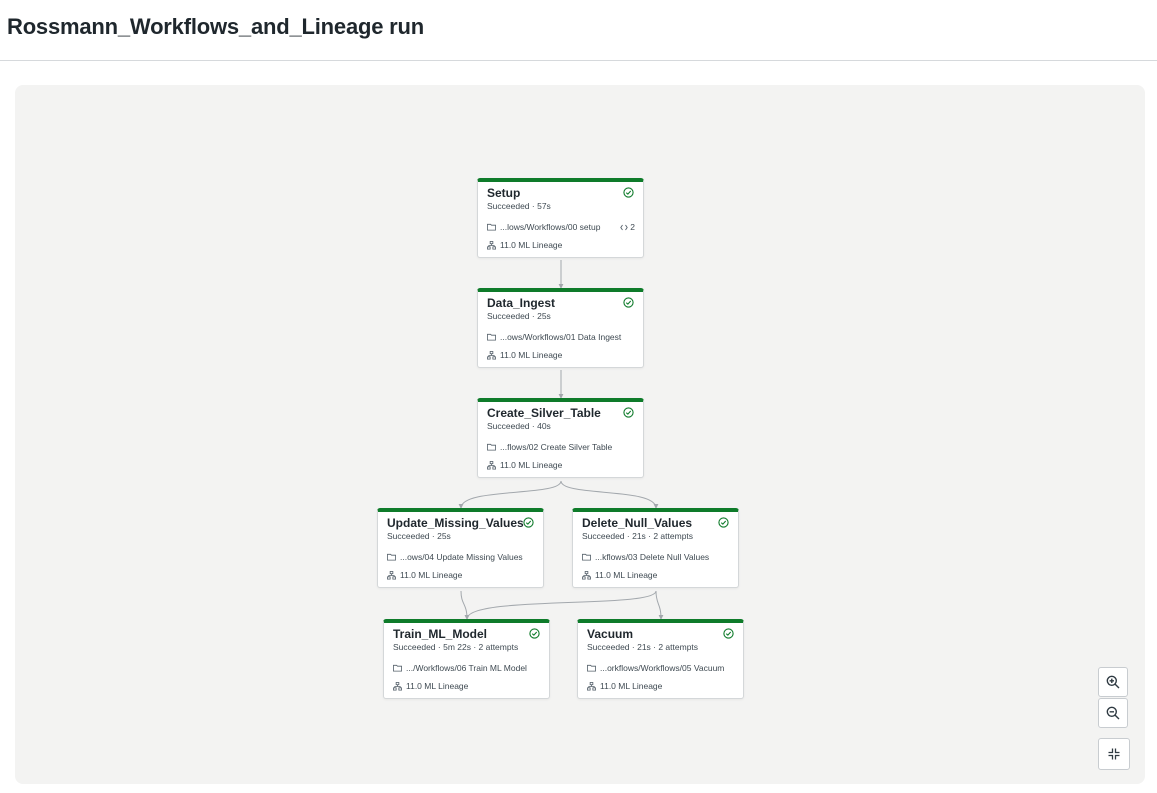 Image resolution: width=1157 pixels, height=793 pixels. Describe the element at coordinates (465, 605) in the screenshot. I see `edge-update-missing-values-train-ml-model` at that location.